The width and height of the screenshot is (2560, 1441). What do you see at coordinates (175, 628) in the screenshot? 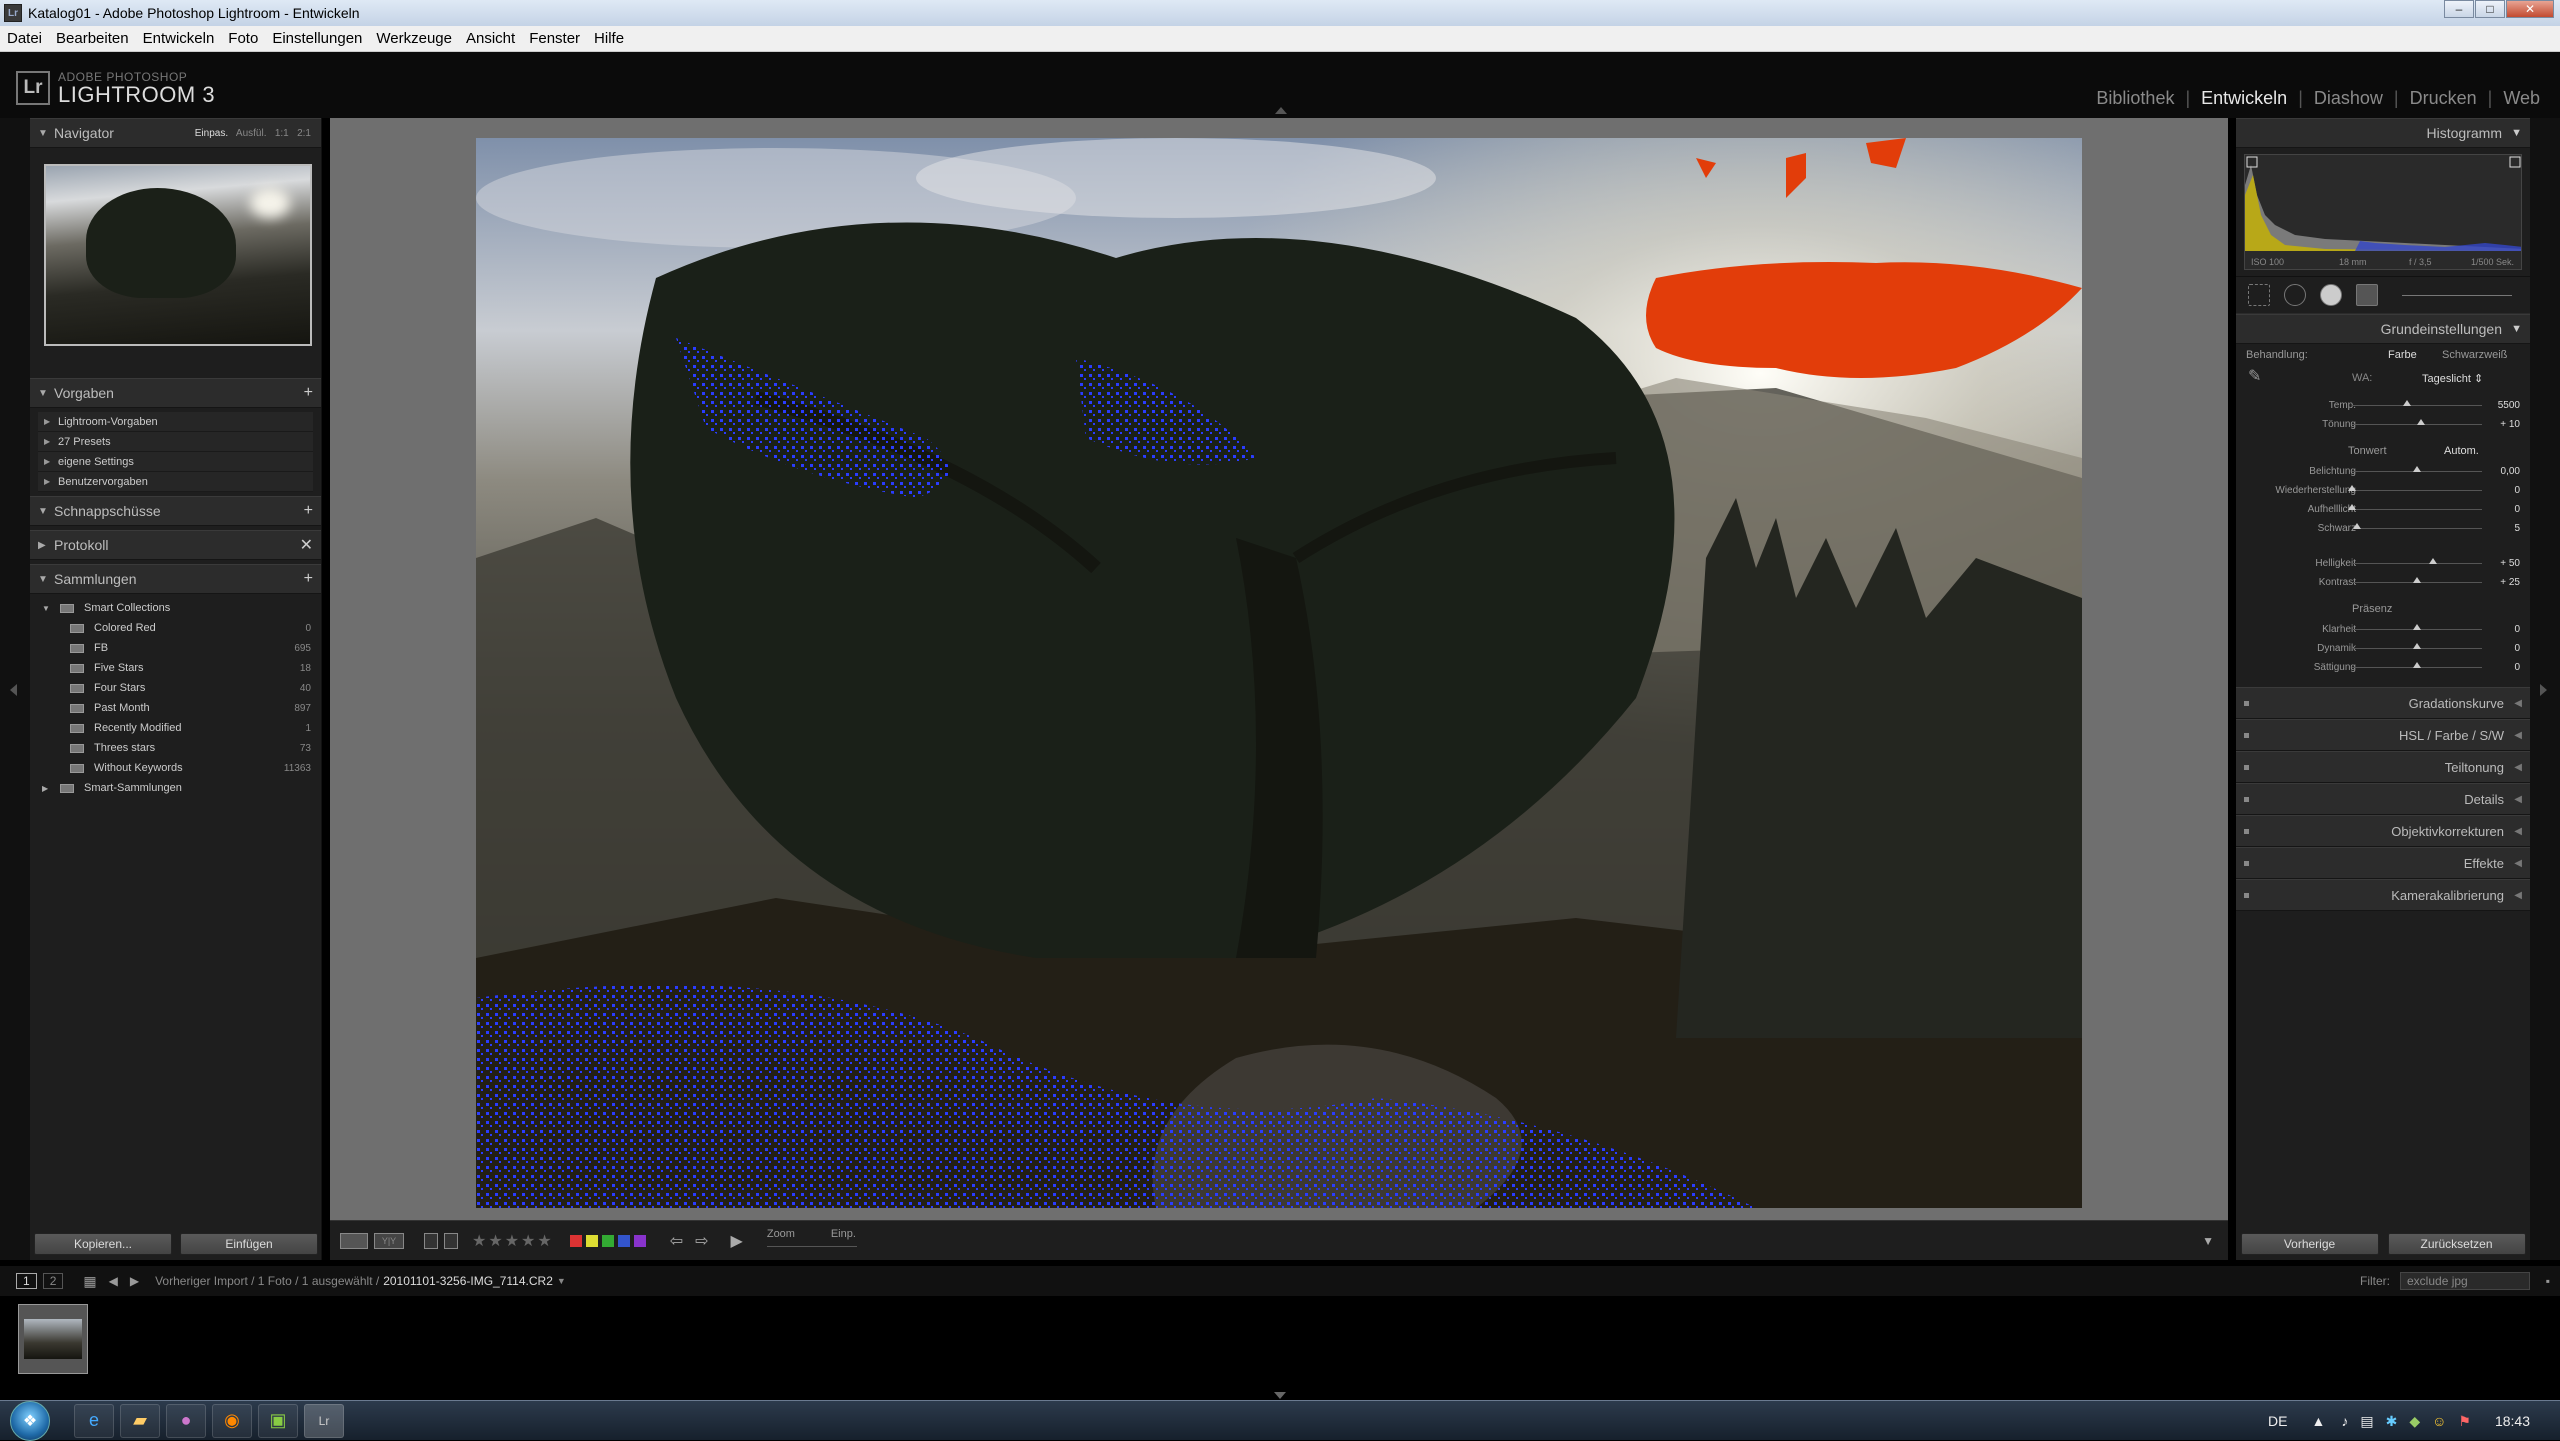
I see `smart-collection-item: Colored Red 0` at bounding box center [175, 628].